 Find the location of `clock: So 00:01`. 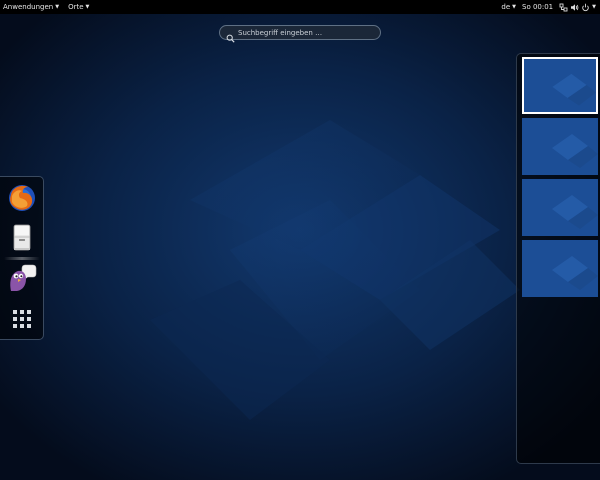

clock: So 00:01 is located at coordinates (537, 7).